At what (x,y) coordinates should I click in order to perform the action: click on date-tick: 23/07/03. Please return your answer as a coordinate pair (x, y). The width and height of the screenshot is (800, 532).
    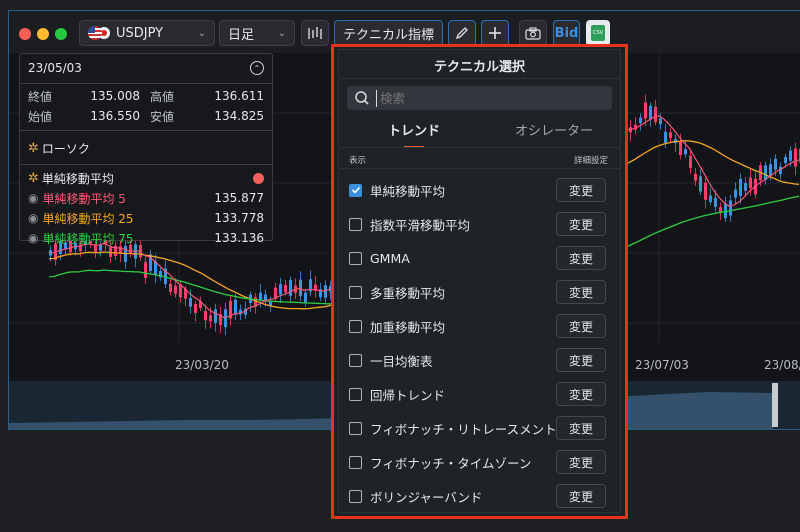
    Looking at the image, I should click on (662, 365).